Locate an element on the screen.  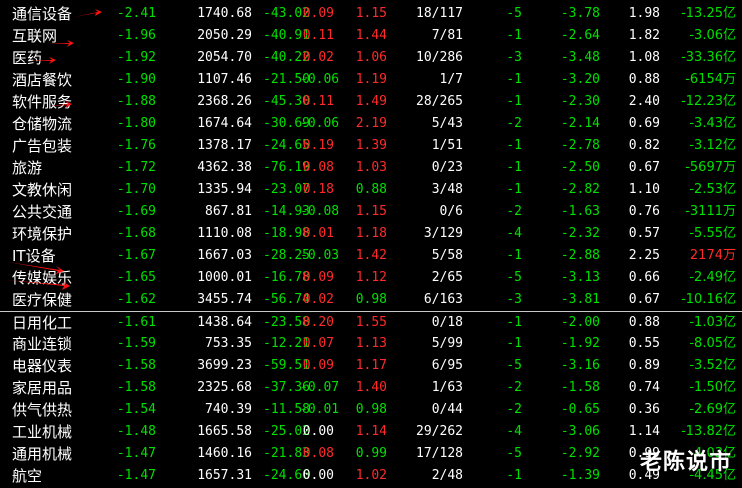
turnover-rate: 0.74 is located at coordinates (644, 387).